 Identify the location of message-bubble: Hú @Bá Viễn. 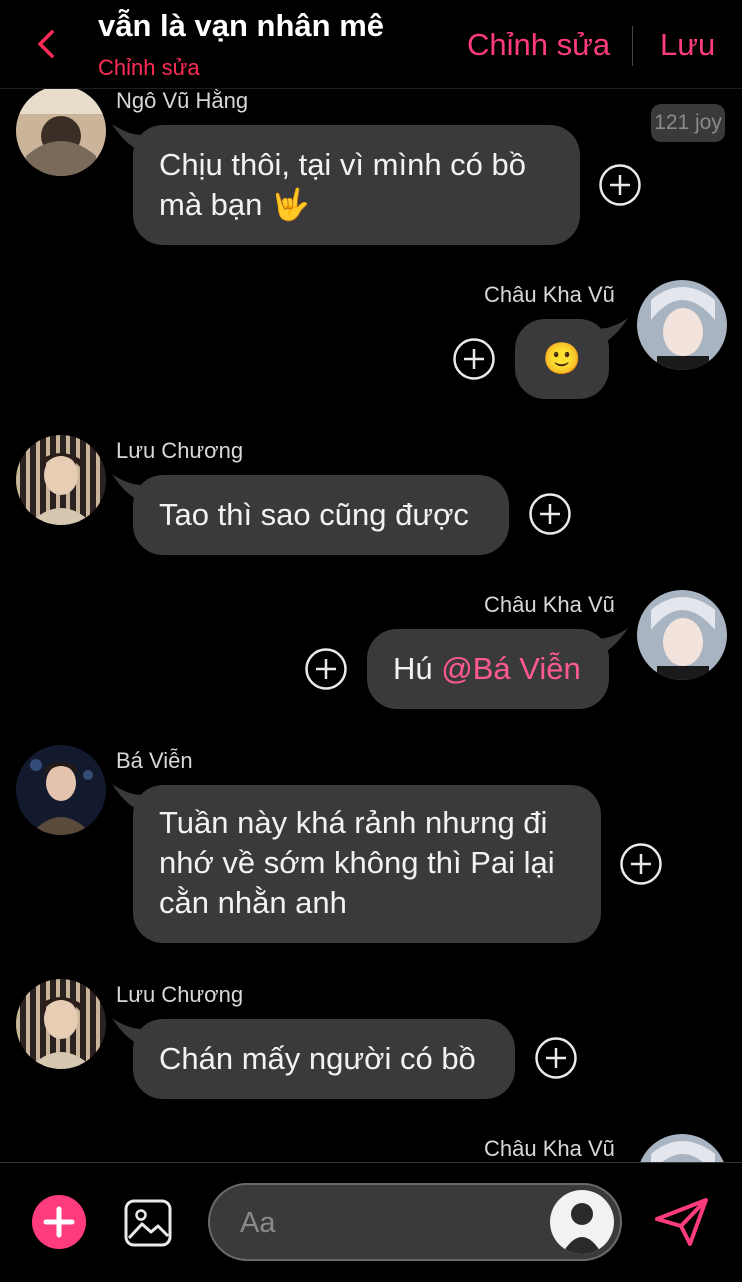
(488, 669).